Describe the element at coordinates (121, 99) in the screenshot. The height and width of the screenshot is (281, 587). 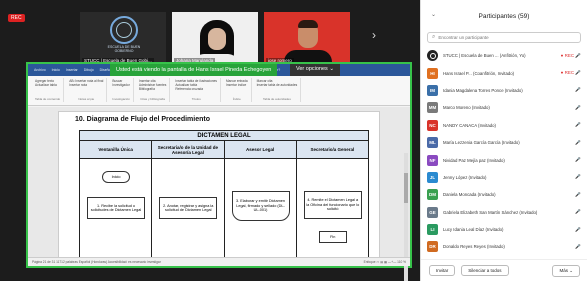
I see `ribbon-group-name: Investigación` at that location.